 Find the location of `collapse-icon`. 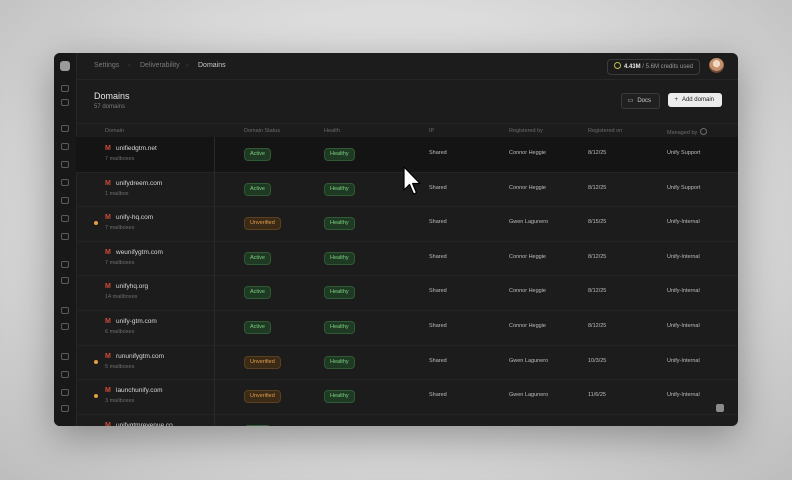

collapse-icon is located at coordinates (65, 88).